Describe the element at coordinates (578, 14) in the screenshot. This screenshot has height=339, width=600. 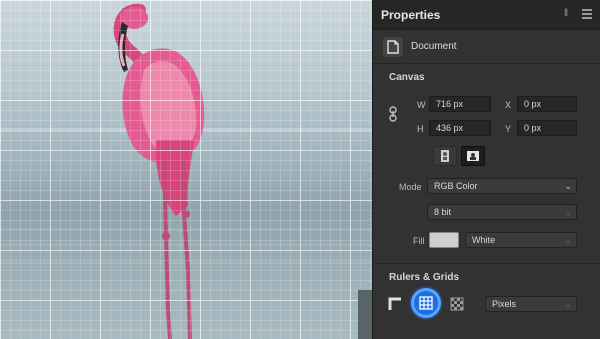
I see `header-icons: ‖` at that location.